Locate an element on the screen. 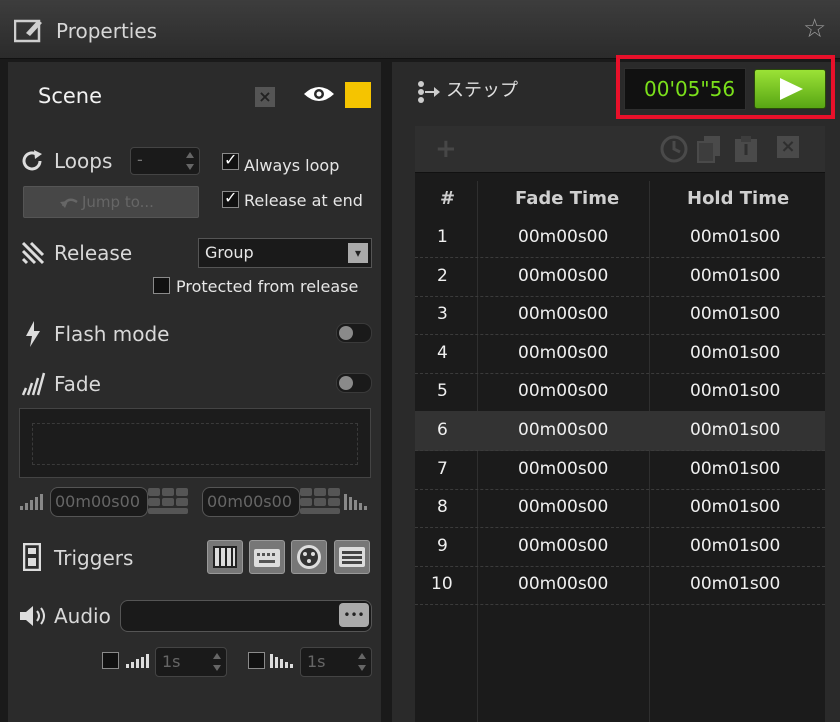  table-row: 5 00m00s00 00m01s00 is located at coordinates (620, 392).